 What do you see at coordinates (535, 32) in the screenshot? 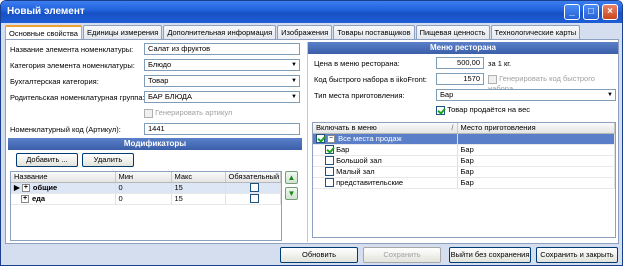
I see `tab-tech-cards: Технологические карты` at bounding box center [535, 32].